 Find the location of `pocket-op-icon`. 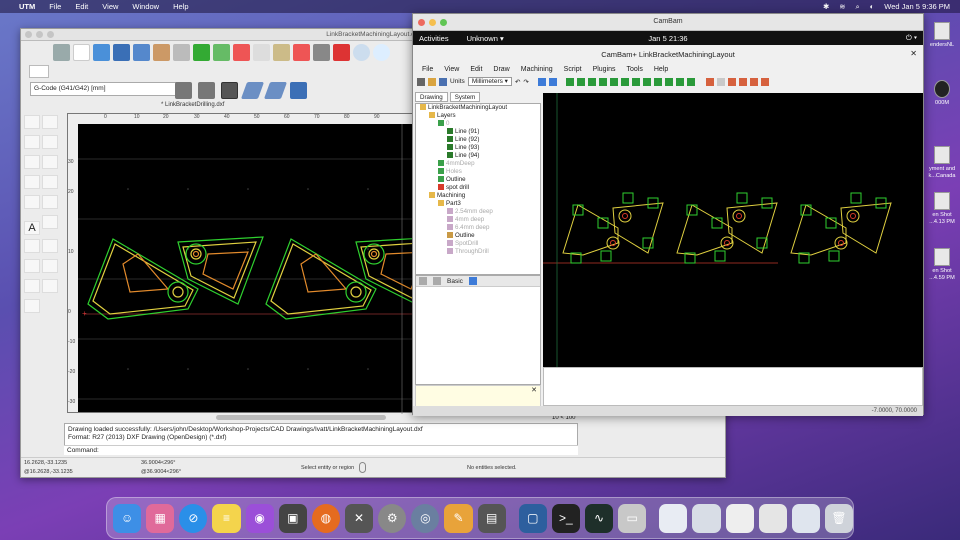

pocket-op-icon is located at coordinates (720, 81).